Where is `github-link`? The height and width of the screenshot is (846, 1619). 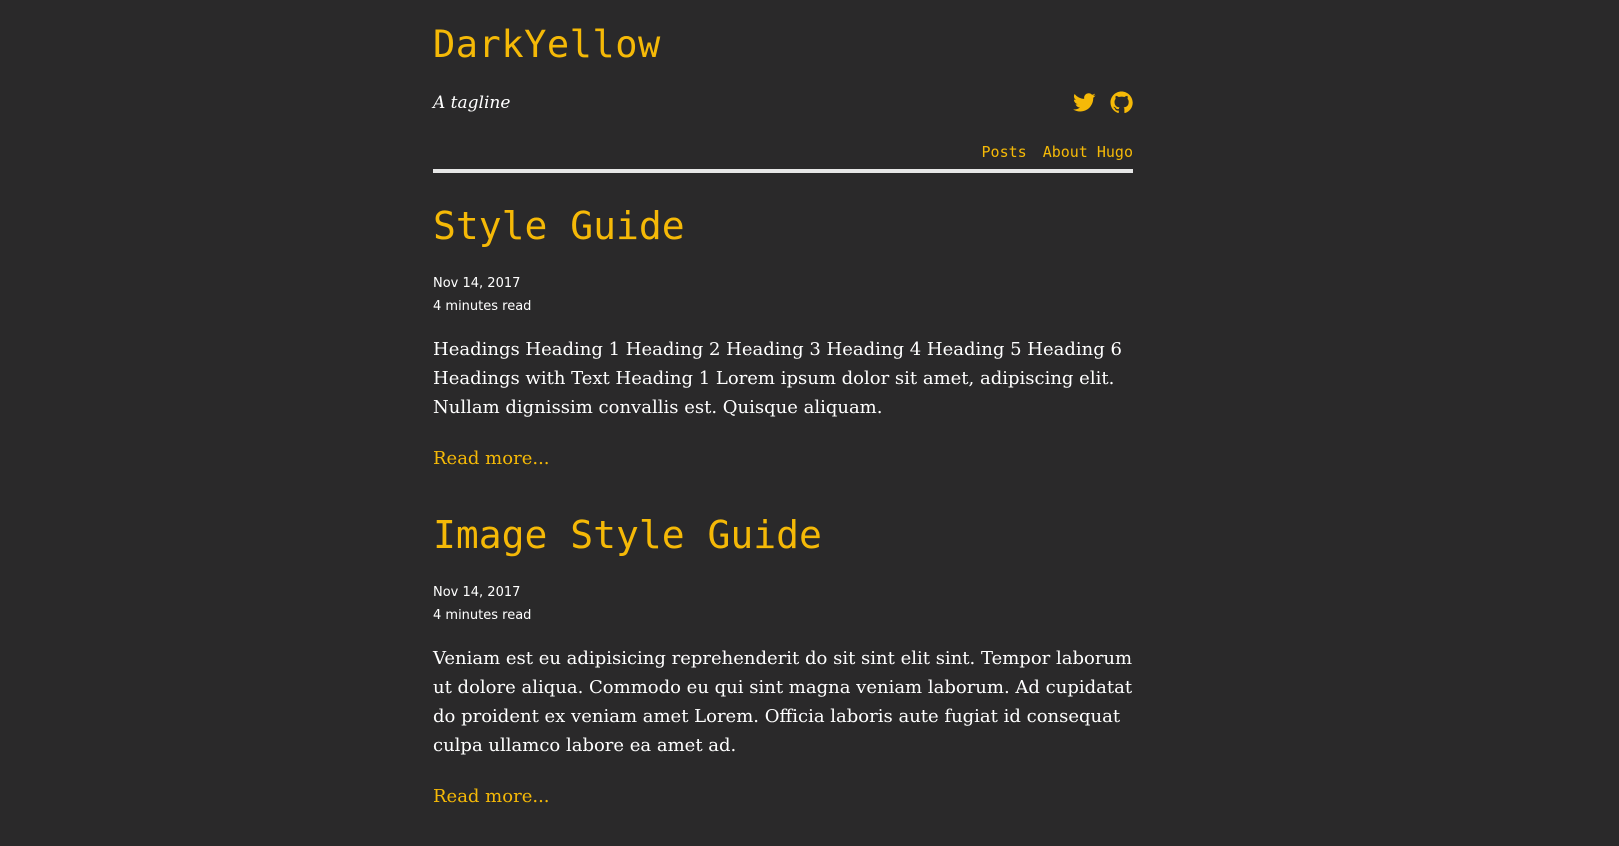 github-link is located at coordinates (1121, 102).